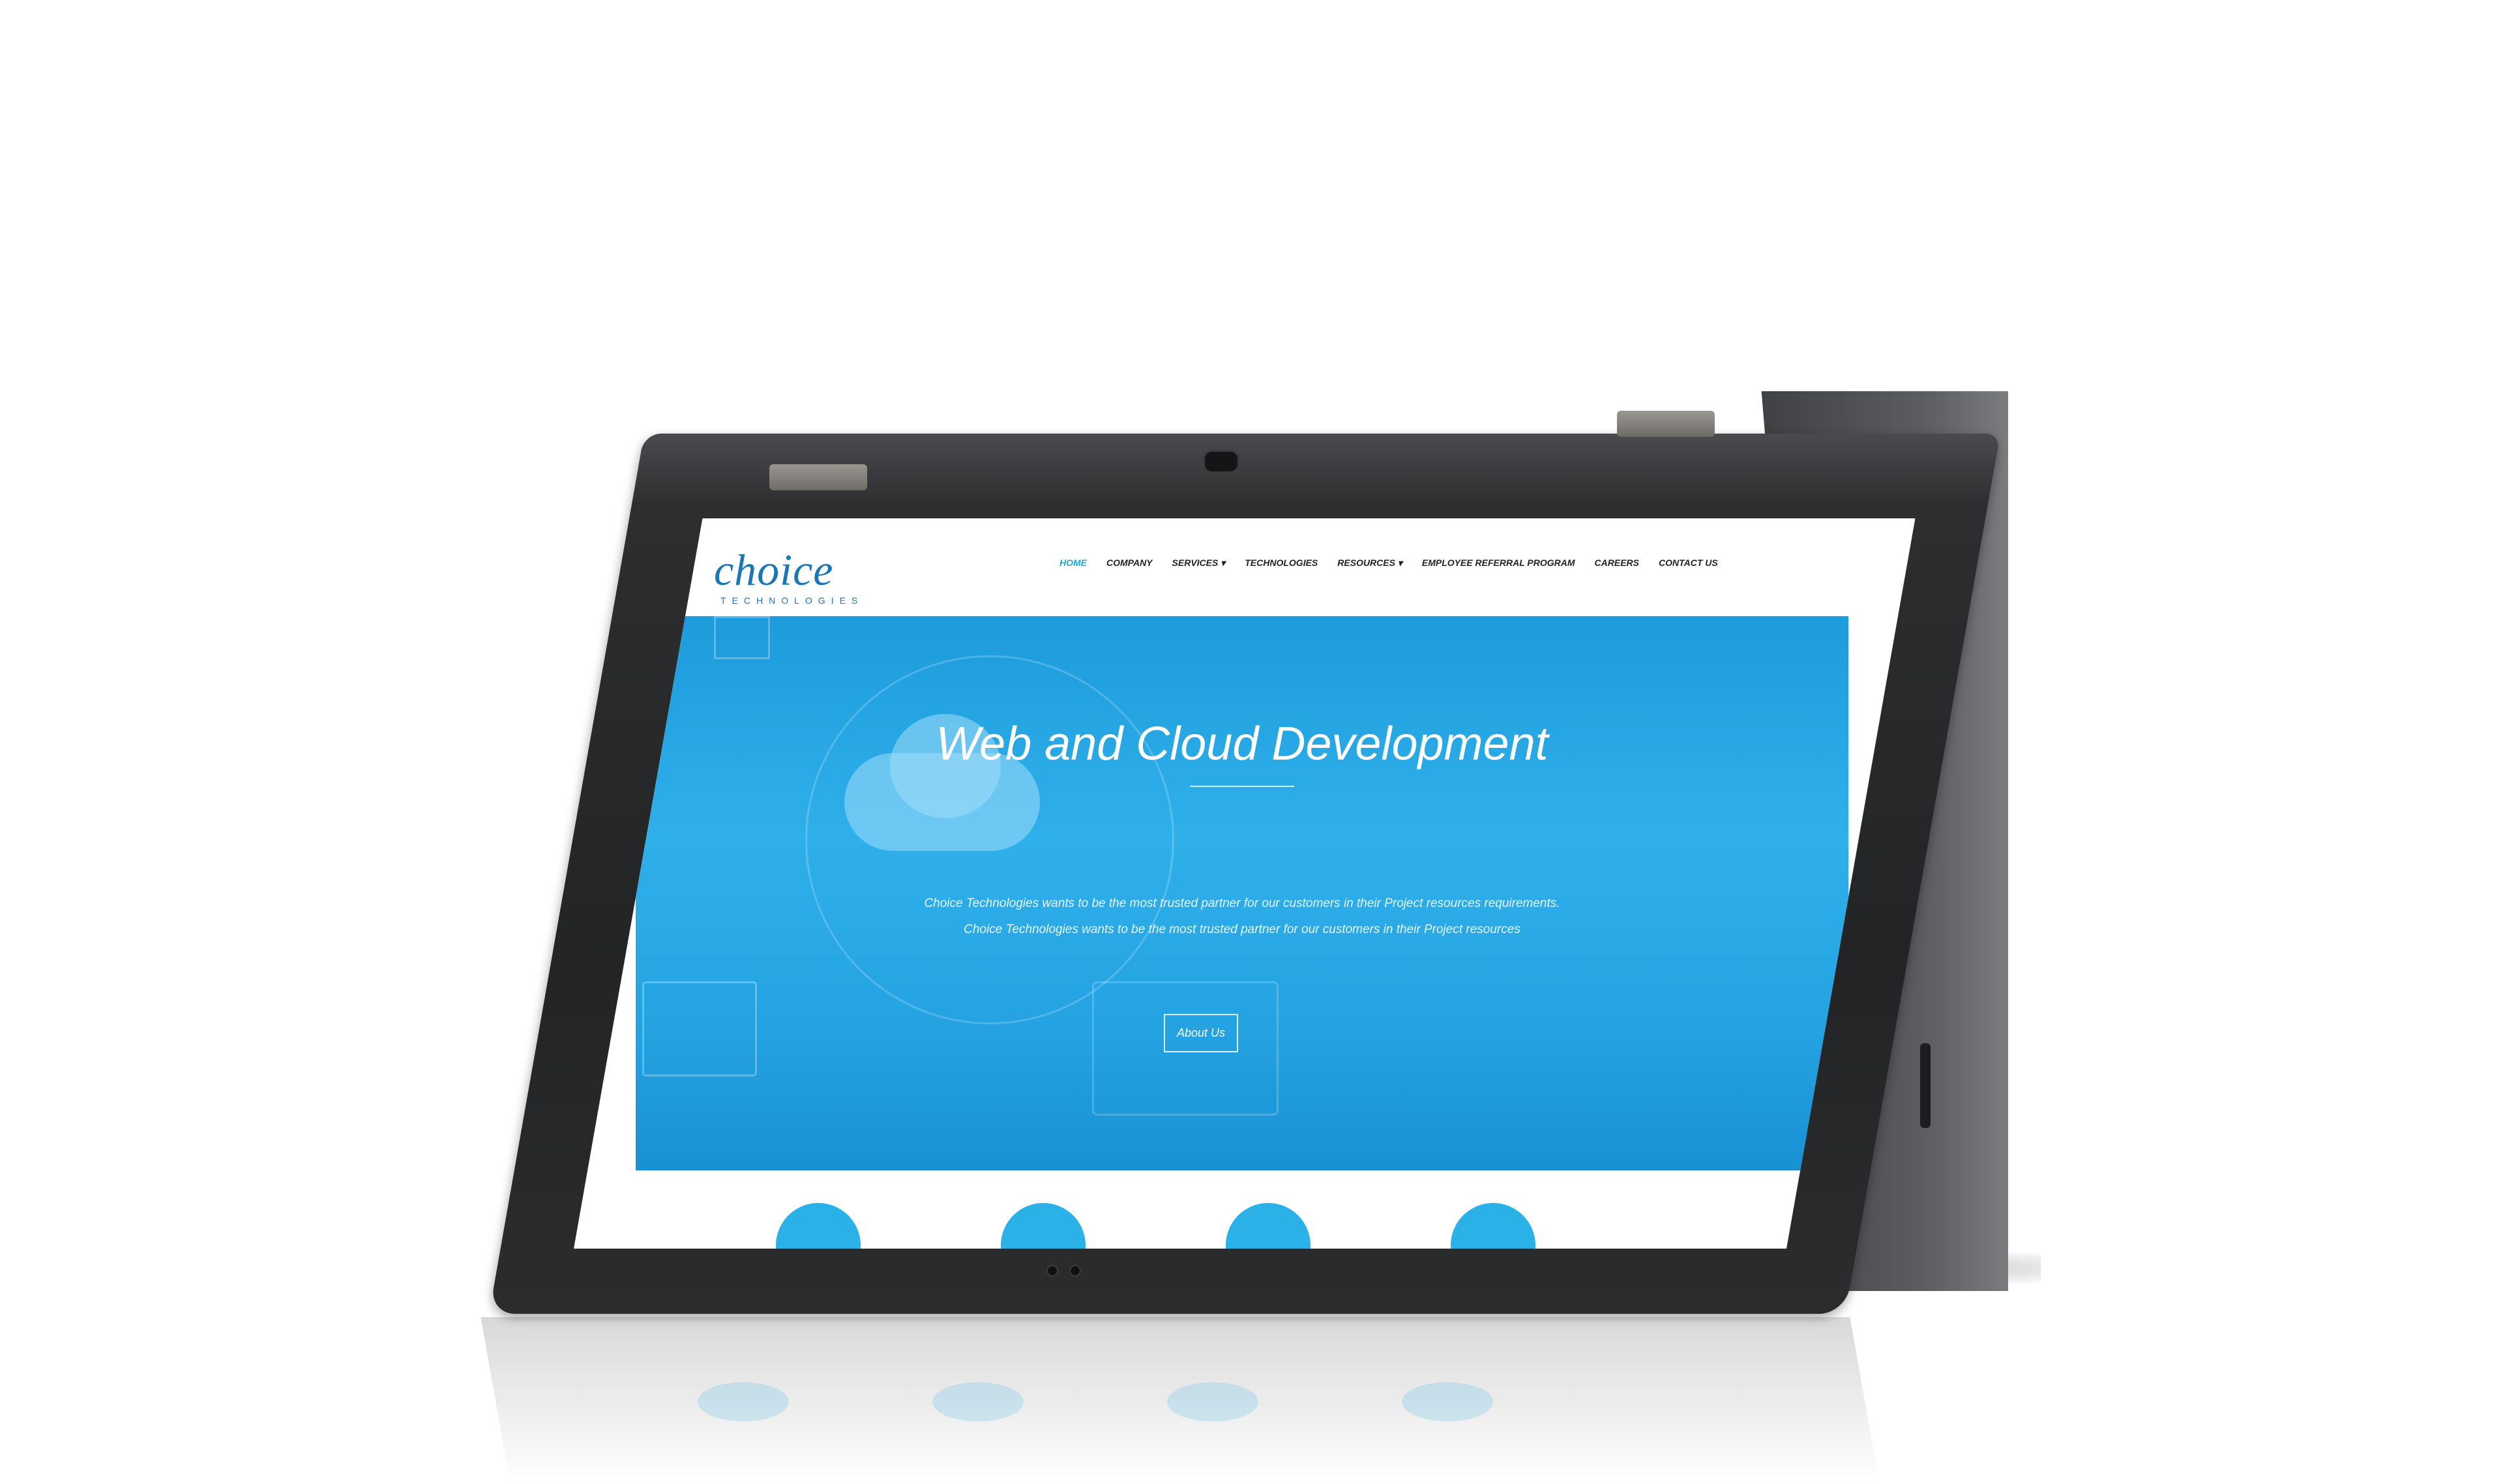  I want to click on camera-icon, so click(1221, 461).